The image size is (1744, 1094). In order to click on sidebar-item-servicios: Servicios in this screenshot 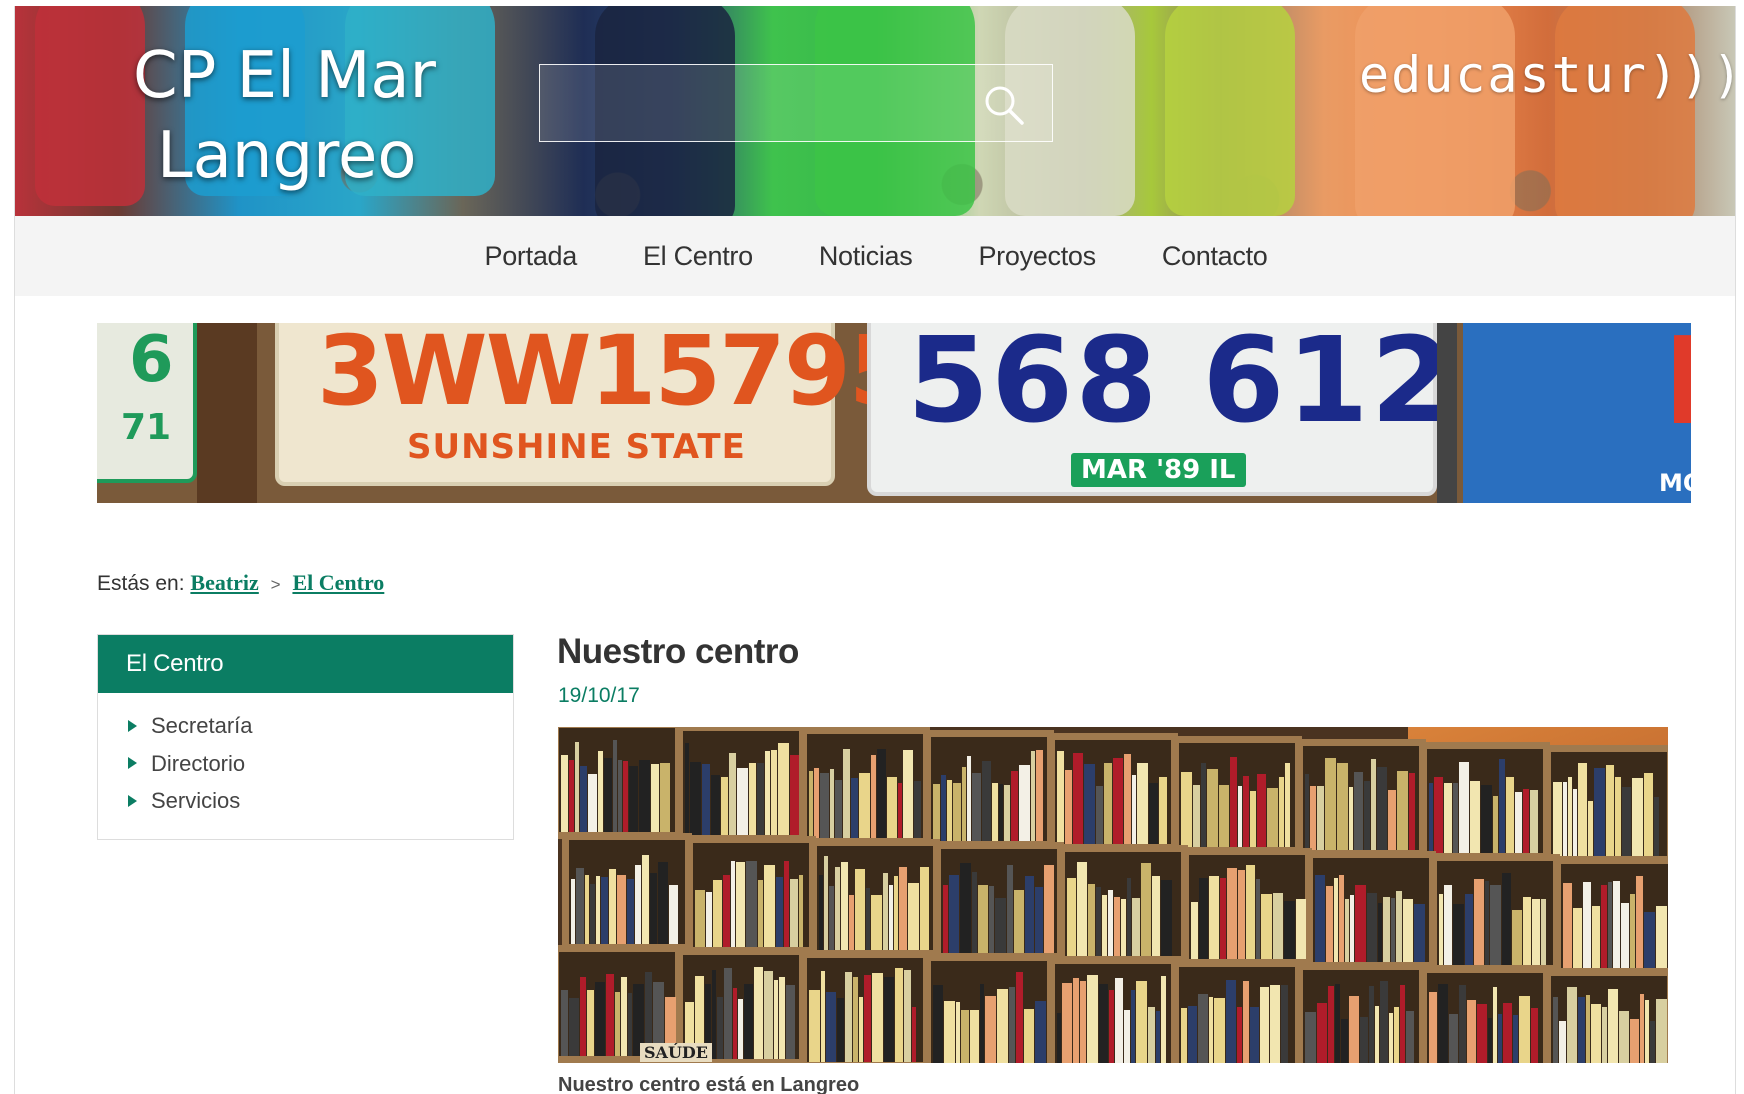, I will do `click(320, 801)`.